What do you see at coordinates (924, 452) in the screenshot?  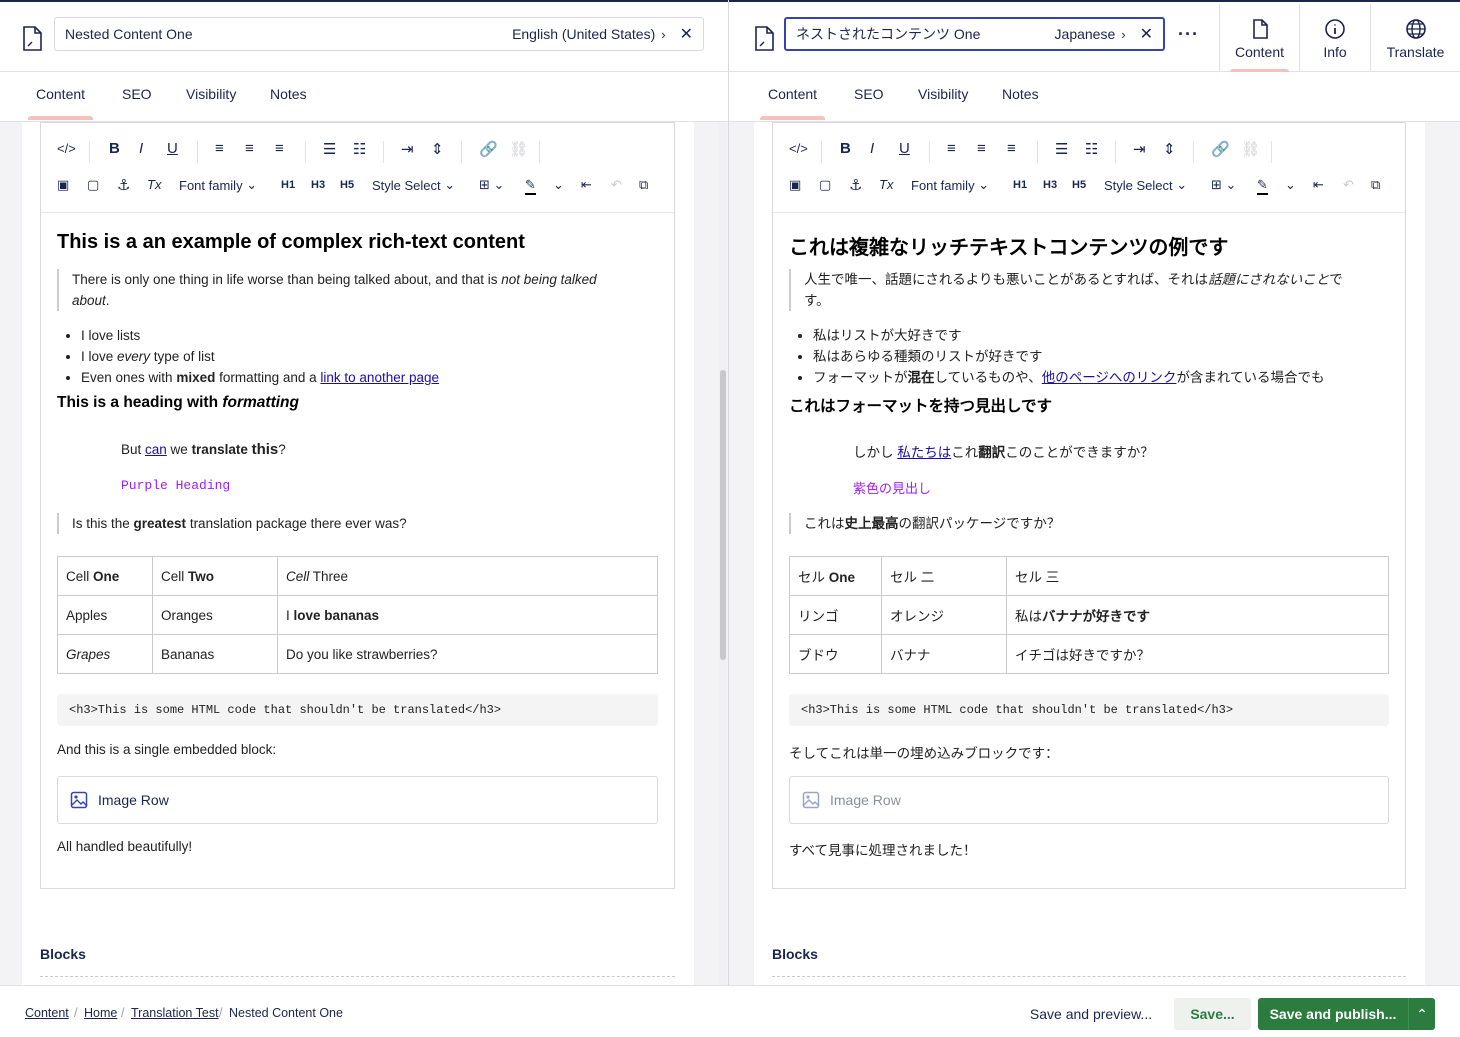 I see `inline-link: 私たちは` at bounding box center [924, 452].